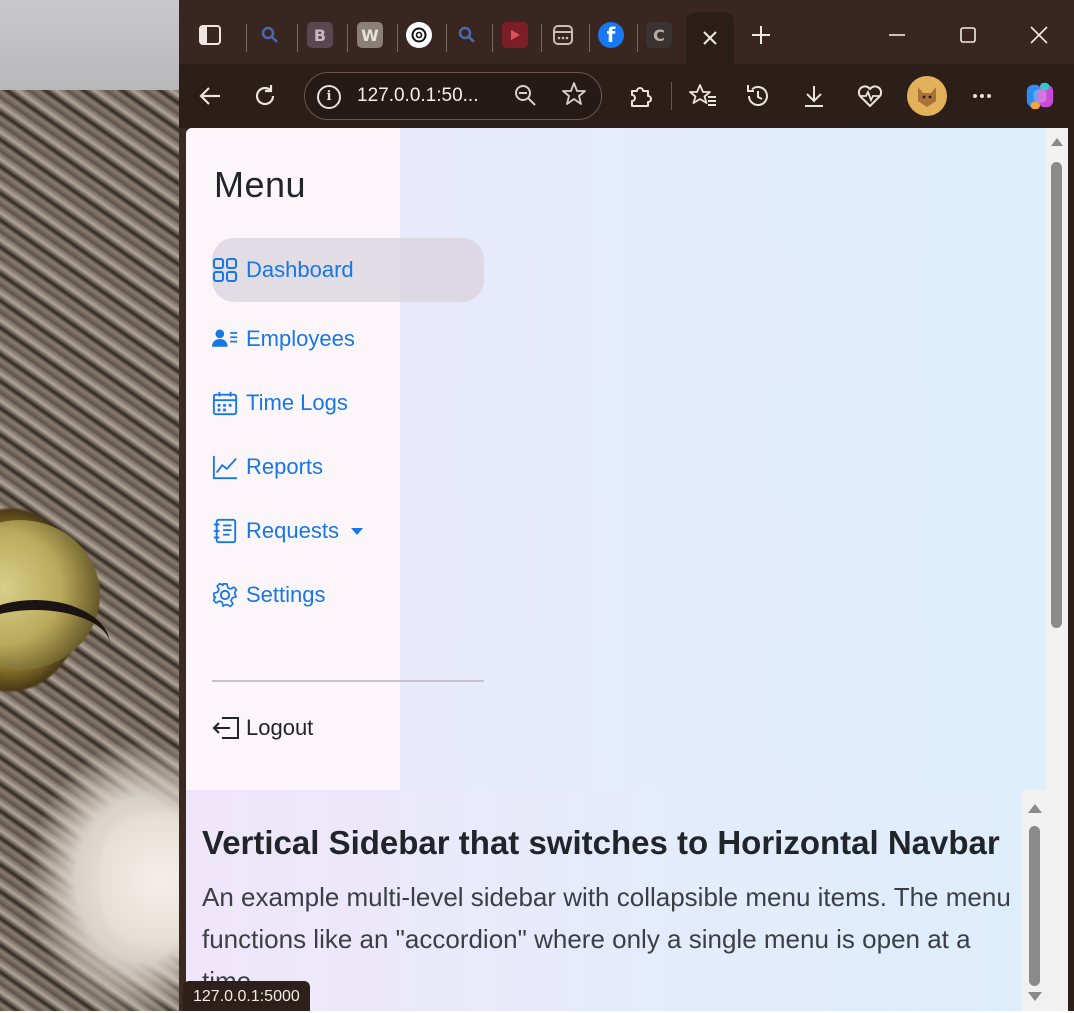 This screenshot has height=1013, width=1074. I want to click on more-dots-icon, so click(982, 96).